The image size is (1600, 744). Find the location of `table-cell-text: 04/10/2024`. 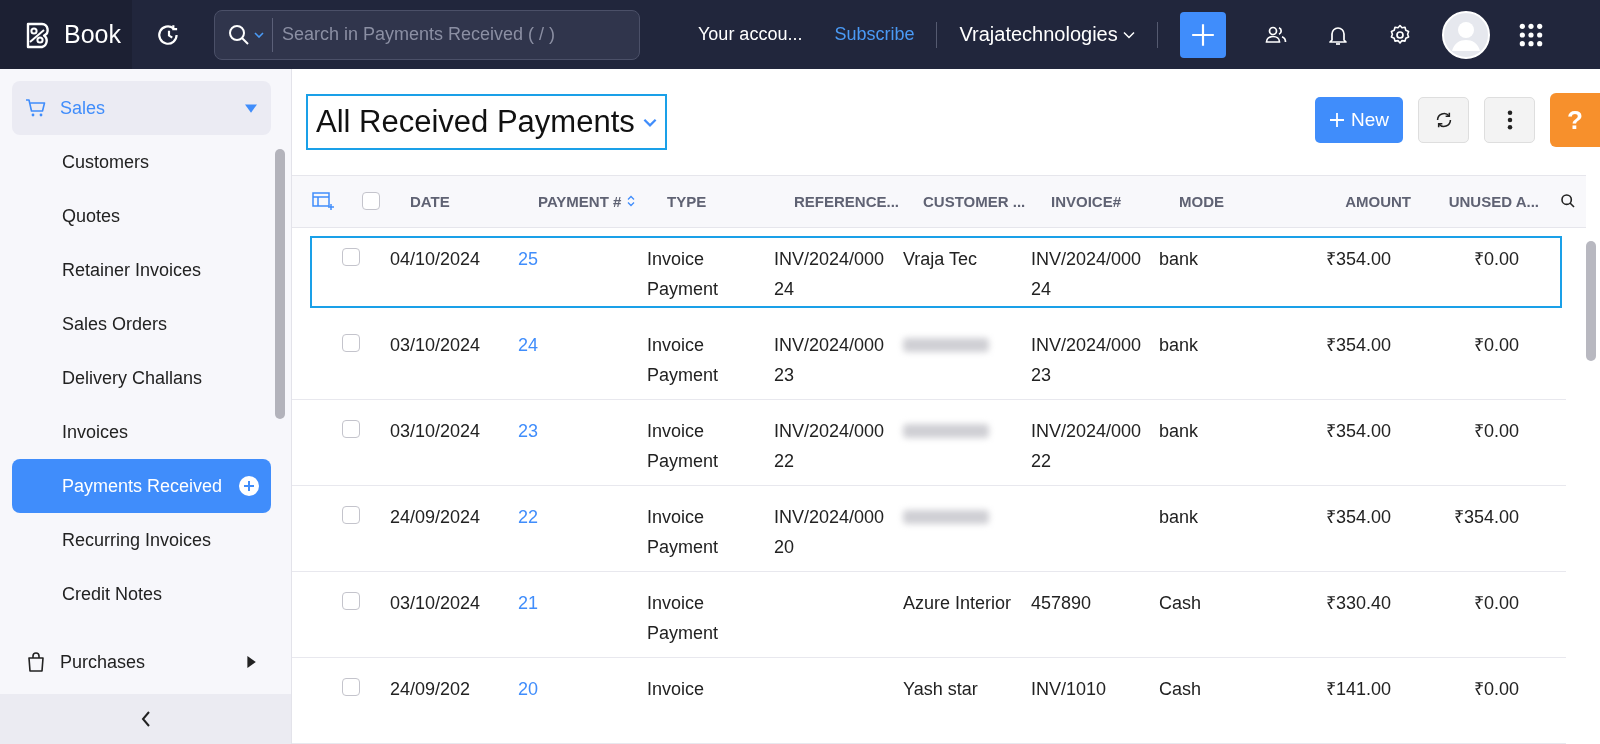

table-cell-text: 04/10/2024 is located at coordinates (436, 259).